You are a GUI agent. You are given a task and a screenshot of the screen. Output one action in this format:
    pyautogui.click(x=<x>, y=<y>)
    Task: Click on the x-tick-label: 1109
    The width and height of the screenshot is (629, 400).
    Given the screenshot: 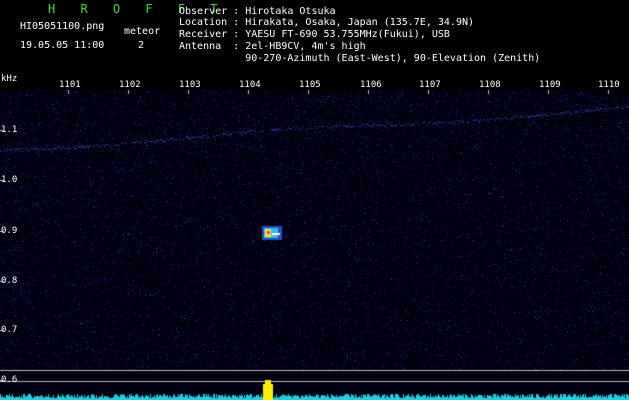 What is the action you would take?
    pyautogui.click(x=550, y=85)
    